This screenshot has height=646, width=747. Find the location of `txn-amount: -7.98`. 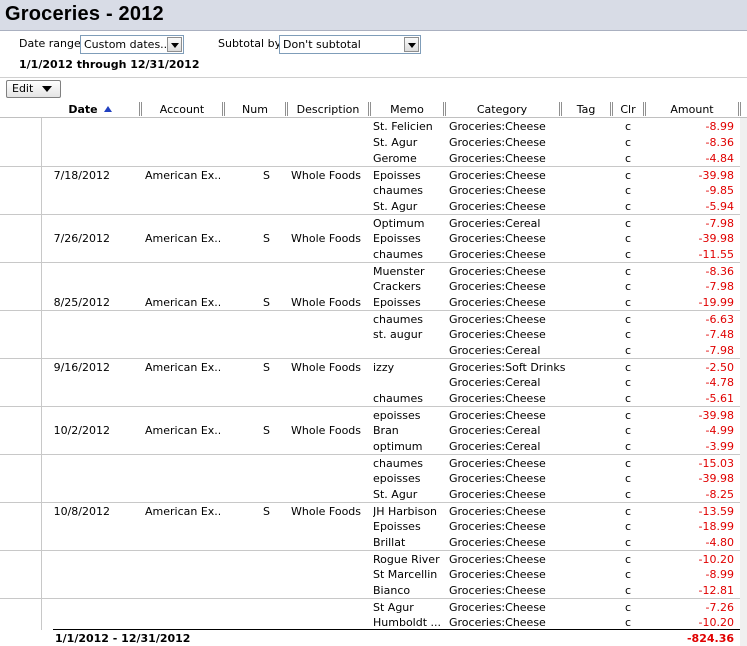

txn-amount: -7.98 is located at coordinates (719, 350).